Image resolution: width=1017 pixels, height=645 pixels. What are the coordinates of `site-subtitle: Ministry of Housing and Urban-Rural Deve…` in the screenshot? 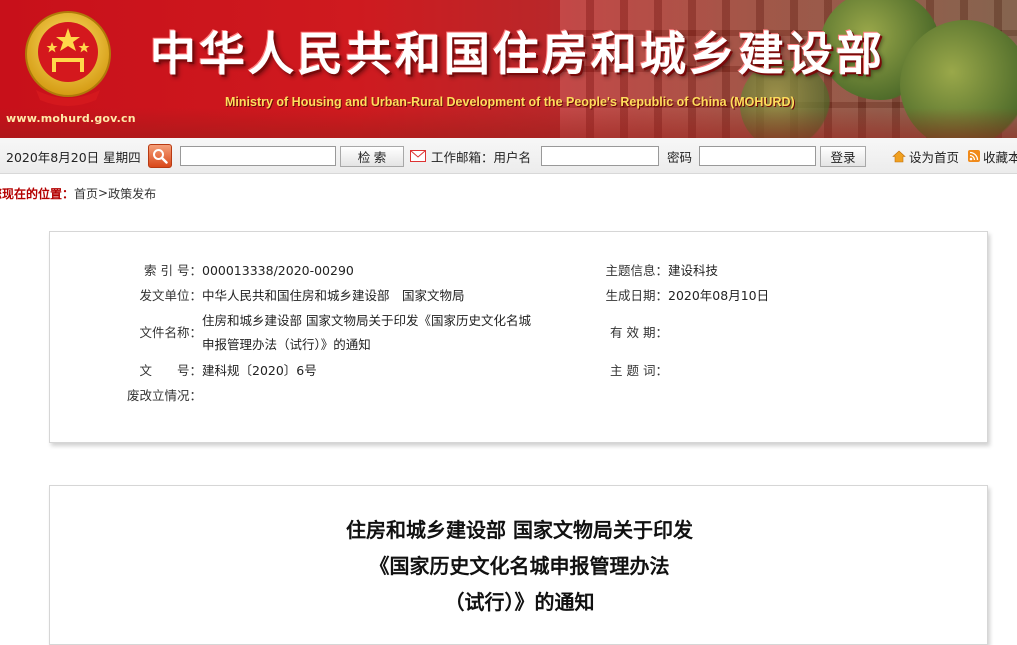 It's located at (510, 102).